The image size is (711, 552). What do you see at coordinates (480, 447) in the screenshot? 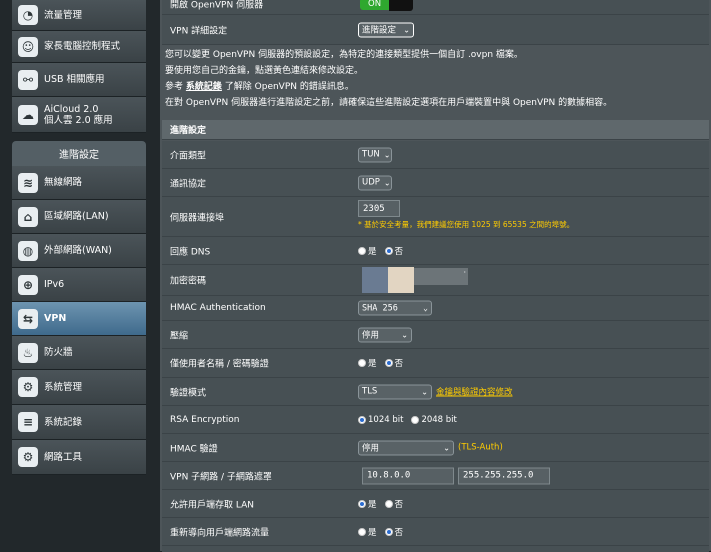
I see `tls-auth-note: (TLS-Auth)` at bounding box center [480, 447].